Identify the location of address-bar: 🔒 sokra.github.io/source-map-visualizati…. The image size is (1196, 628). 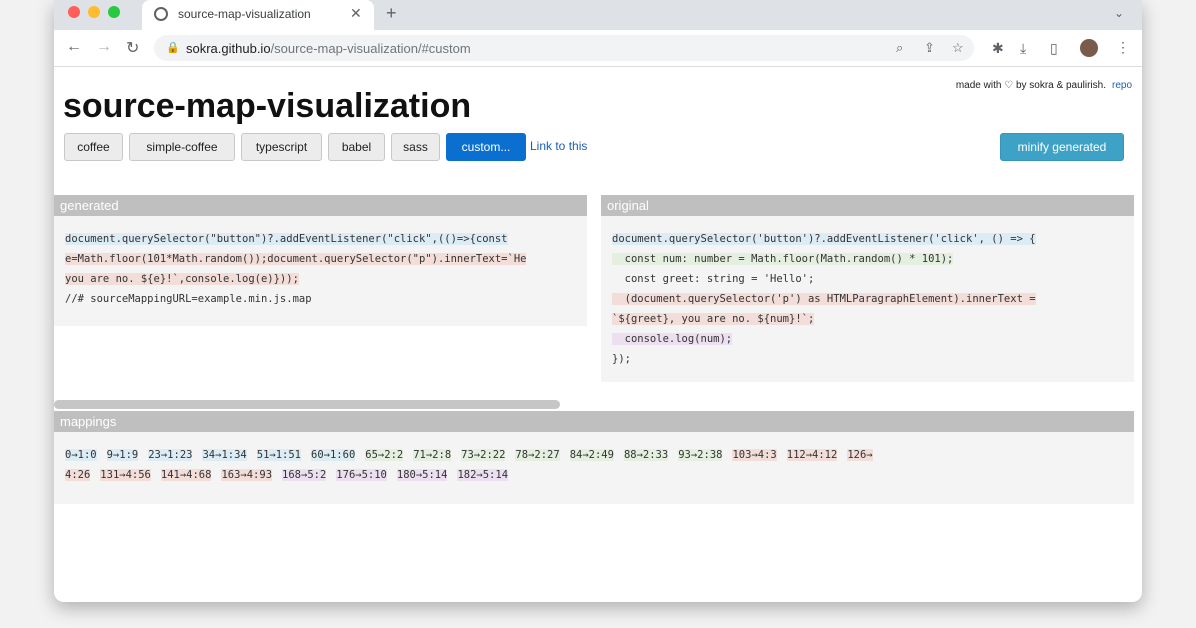
(564, 48).